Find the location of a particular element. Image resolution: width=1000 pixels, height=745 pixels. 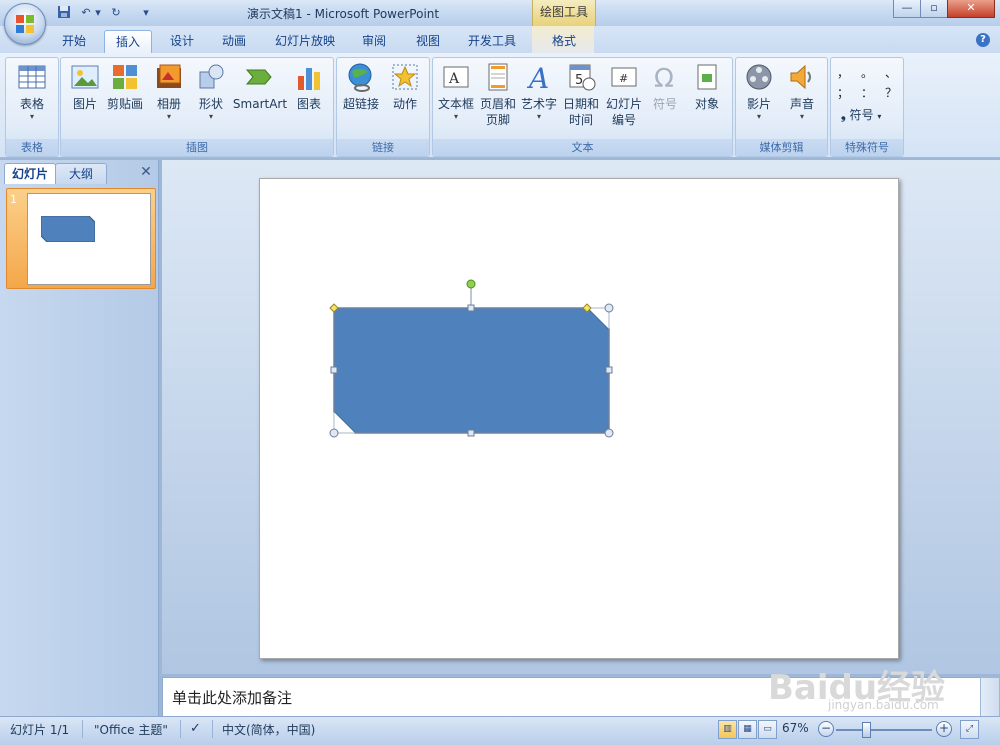

notes-scrollbar is located at coordinates (990, 697).